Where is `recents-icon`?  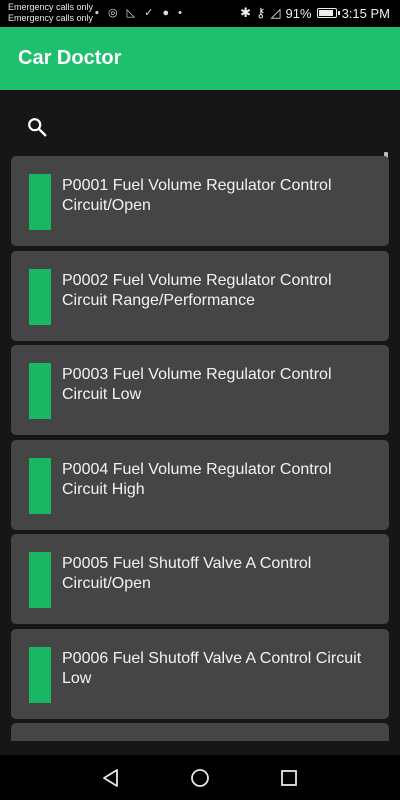 recents-icon is located at coordinates (289, 778).